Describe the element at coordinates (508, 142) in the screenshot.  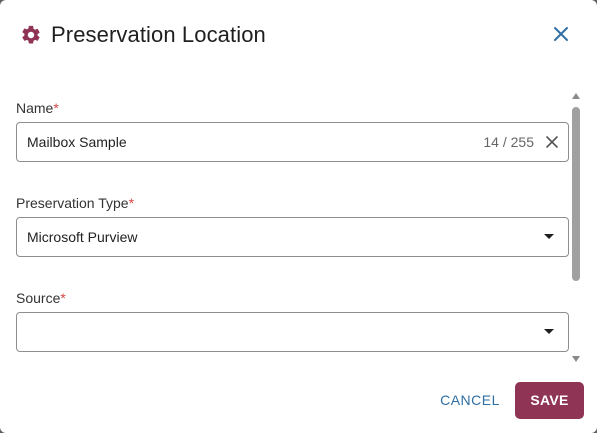
I see `character-counter: 14 / 255` at that location.